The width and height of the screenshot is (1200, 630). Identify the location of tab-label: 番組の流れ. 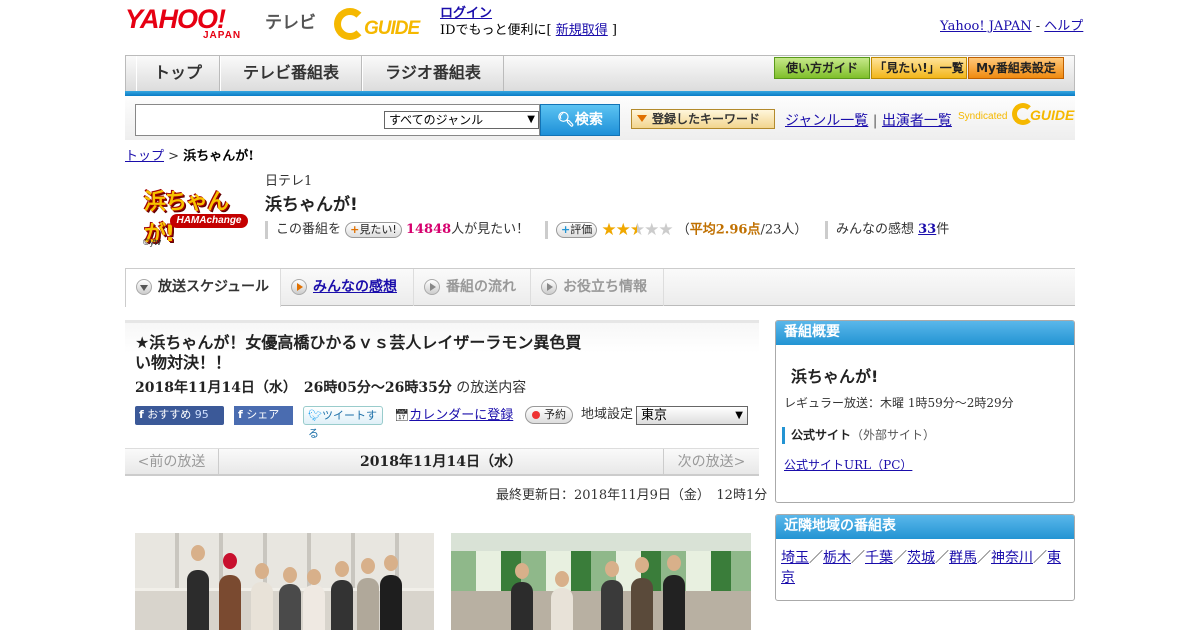
(481, 287).